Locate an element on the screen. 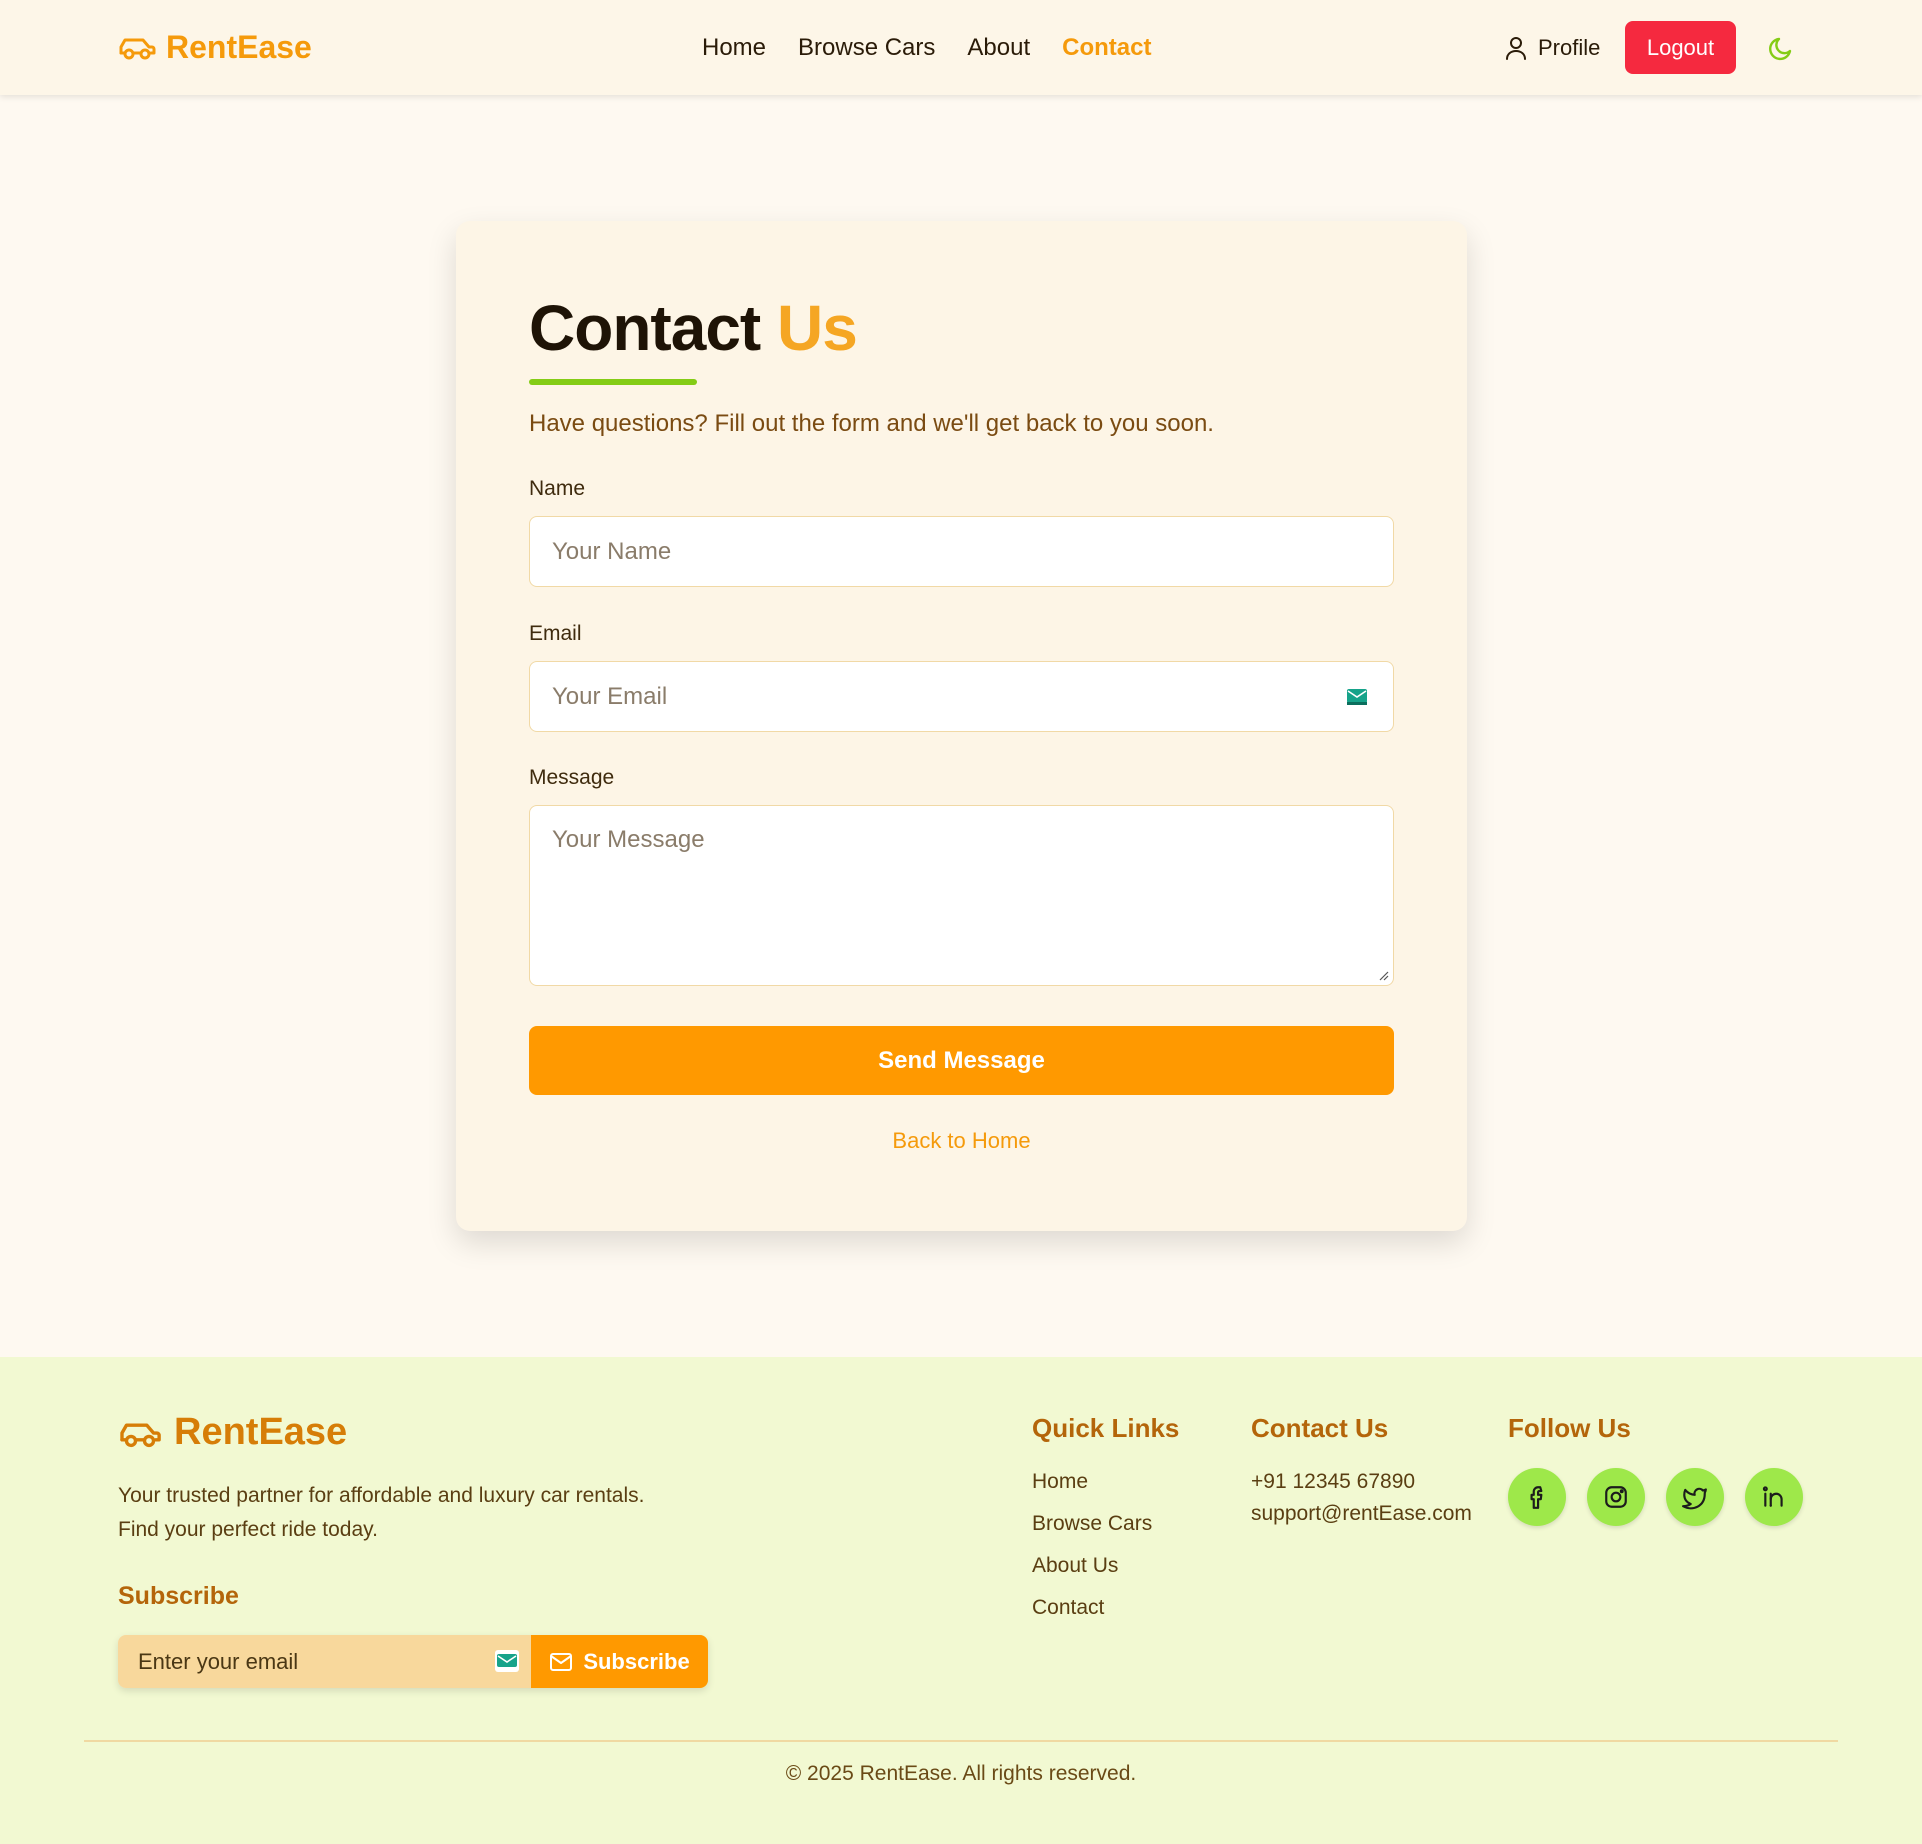  name-placeholder: Your Name is located at coordinates (612, 551).